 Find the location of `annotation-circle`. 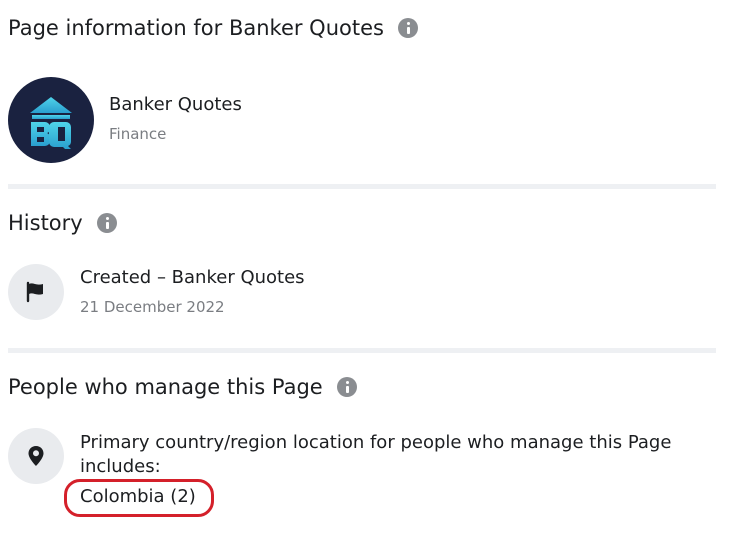

annotation-circle is located at coordinates (139, 498).